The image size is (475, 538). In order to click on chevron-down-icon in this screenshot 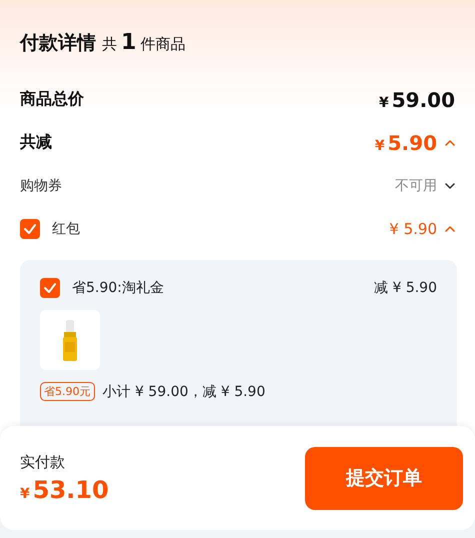, I will do `click(450, 185)`.